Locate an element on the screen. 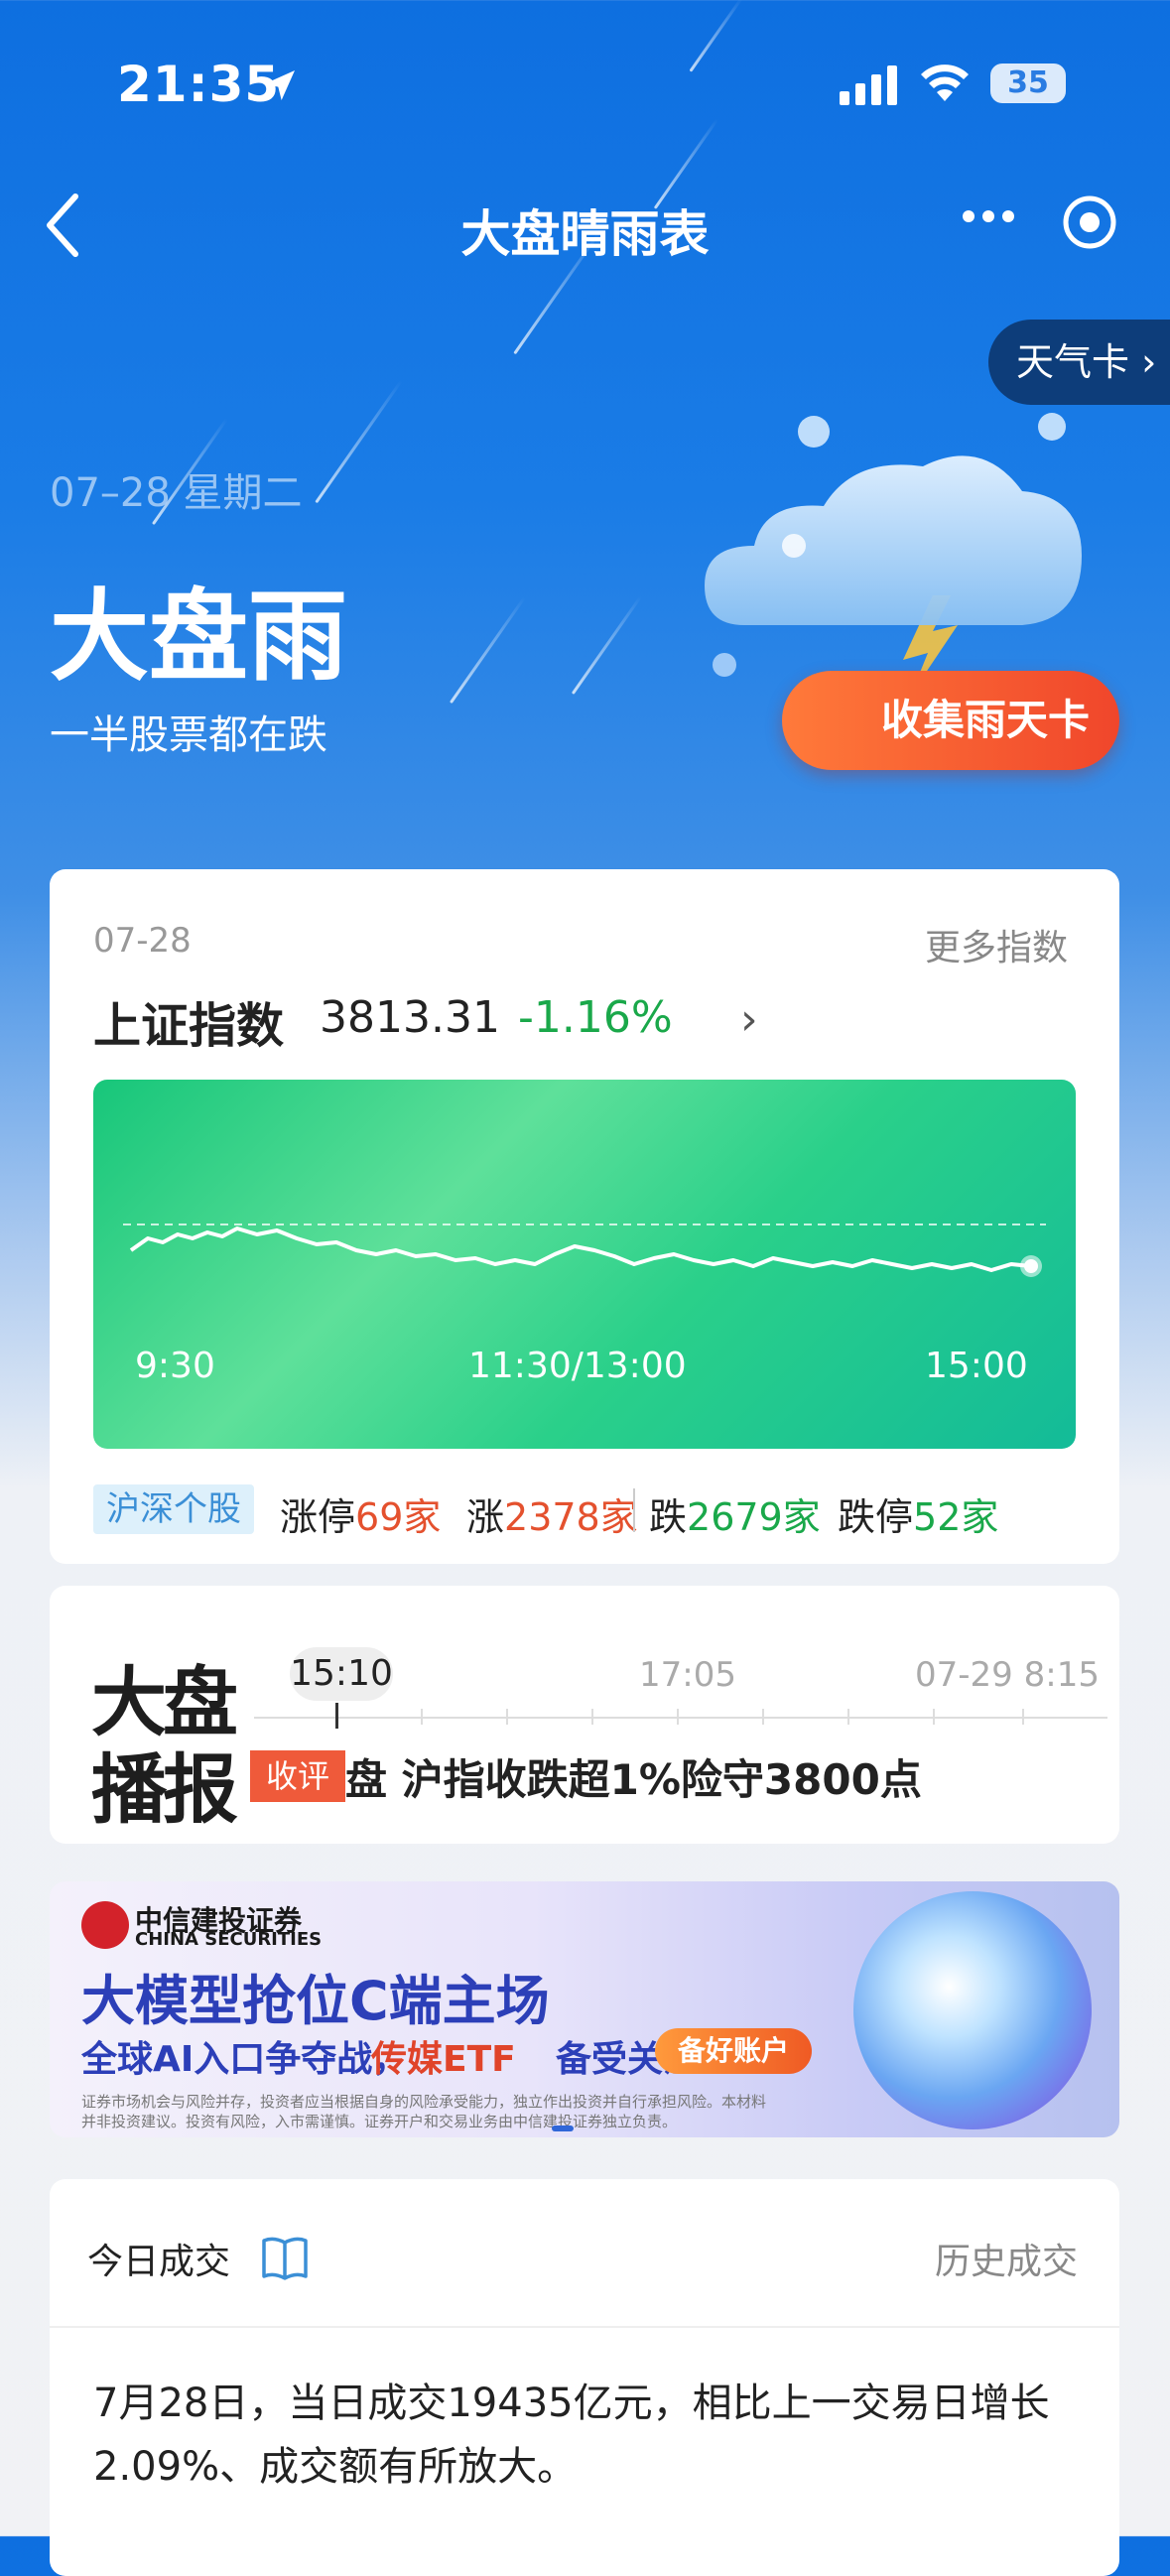 This screenshot has width=1170, height=2576. carousel-indicator is located at coordinates (563, 2128).